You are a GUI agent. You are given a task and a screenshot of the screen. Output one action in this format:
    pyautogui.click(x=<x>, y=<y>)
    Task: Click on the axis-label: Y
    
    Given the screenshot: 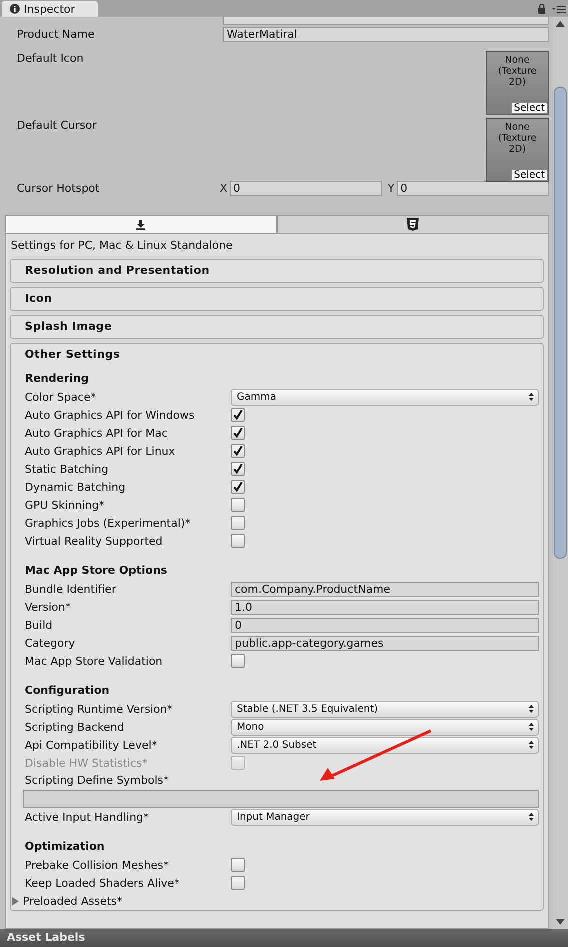 What is the action you would take?
    pyautogui.click(x=391, y=188)
    